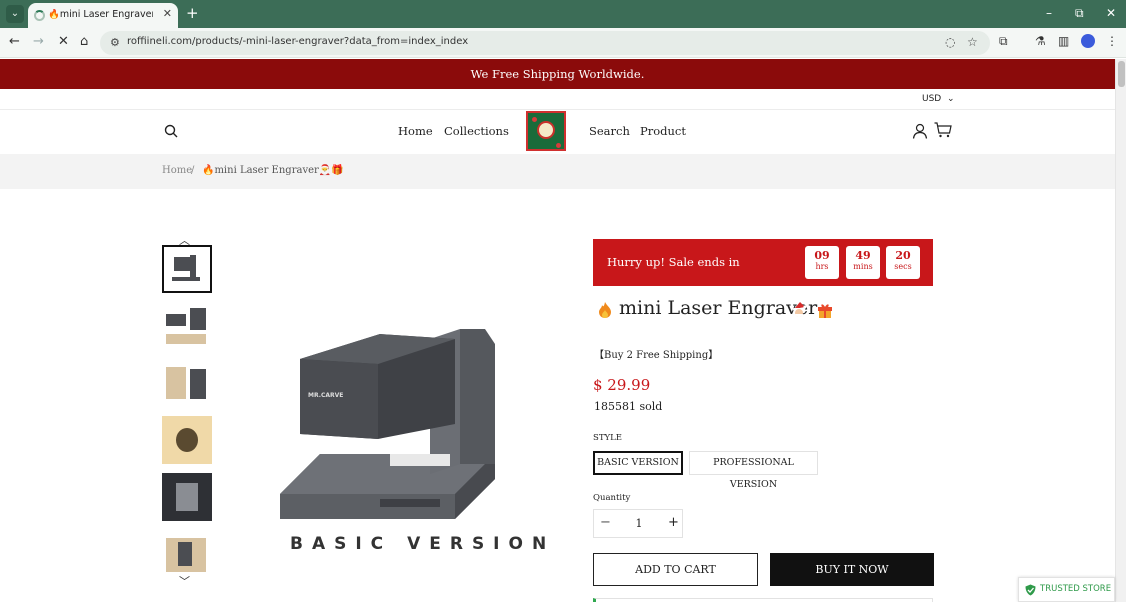 Image resolution: width=1126 pixels, height=602 pixels. I want to click on buy-now-button: BUY IT NOW, so click(852, 569).